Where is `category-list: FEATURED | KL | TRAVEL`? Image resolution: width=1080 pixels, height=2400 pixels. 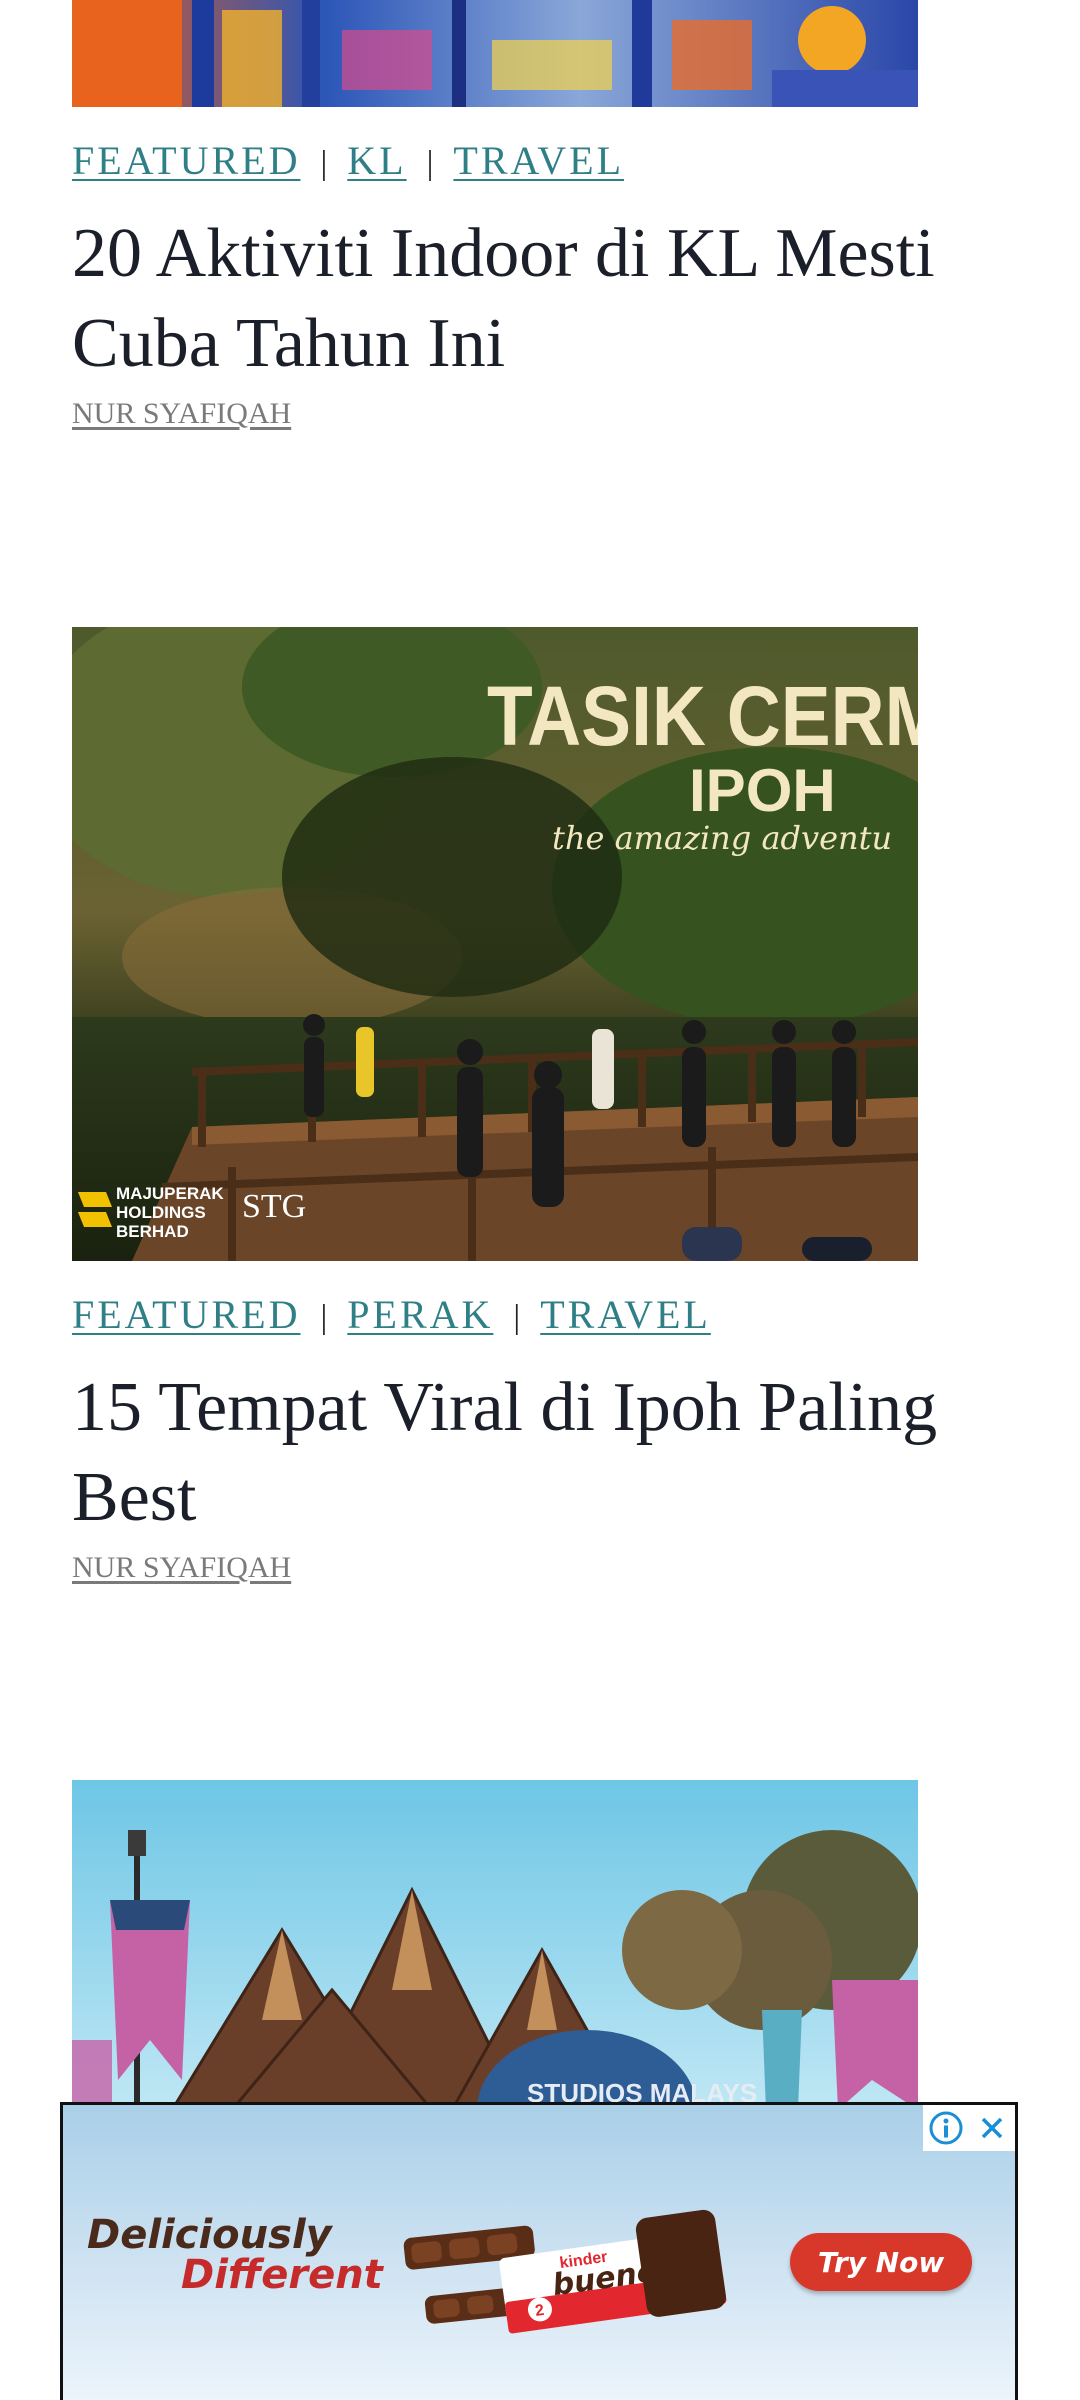
category-list: FEATURED | KL | TRAVEL is located at coordinates (540, 161).